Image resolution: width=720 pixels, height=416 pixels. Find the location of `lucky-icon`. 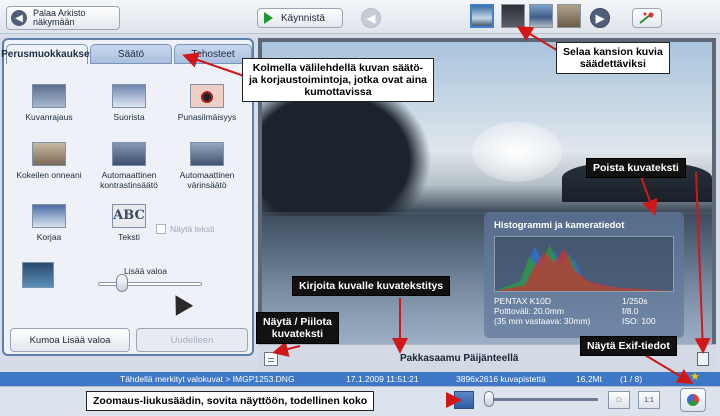

lucky-icon is located at coordinates (49, 154).